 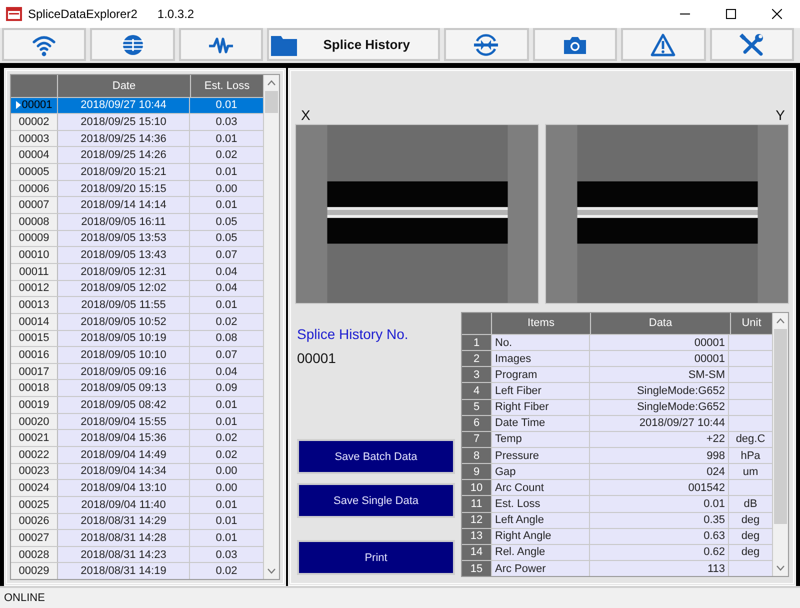 I want to click on history-row: 00010 2018/09/05 13:43 0.07, so click(x=137, y=254).